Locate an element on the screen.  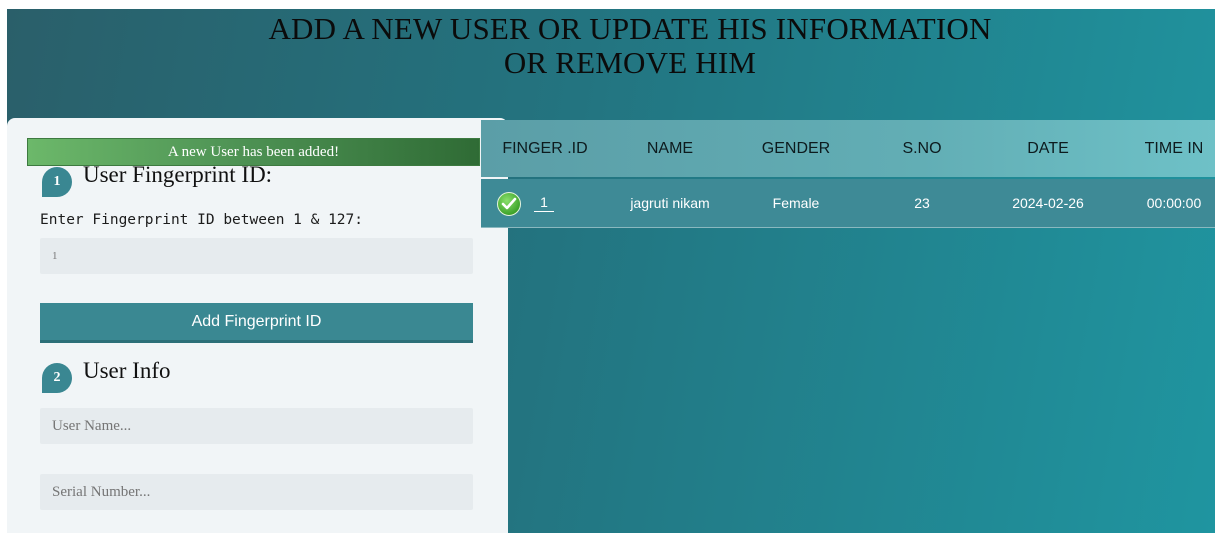
cell-date: 2024-02-26 is located at coordinates (1048, 203).